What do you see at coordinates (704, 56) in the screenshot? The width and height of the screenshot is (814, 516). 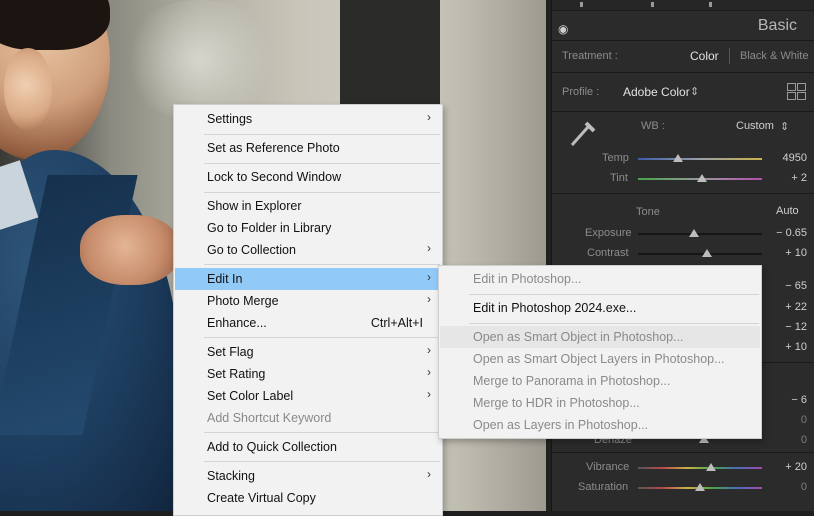 I see `treatment-color-button: Color` at bounding box center [704, 56].